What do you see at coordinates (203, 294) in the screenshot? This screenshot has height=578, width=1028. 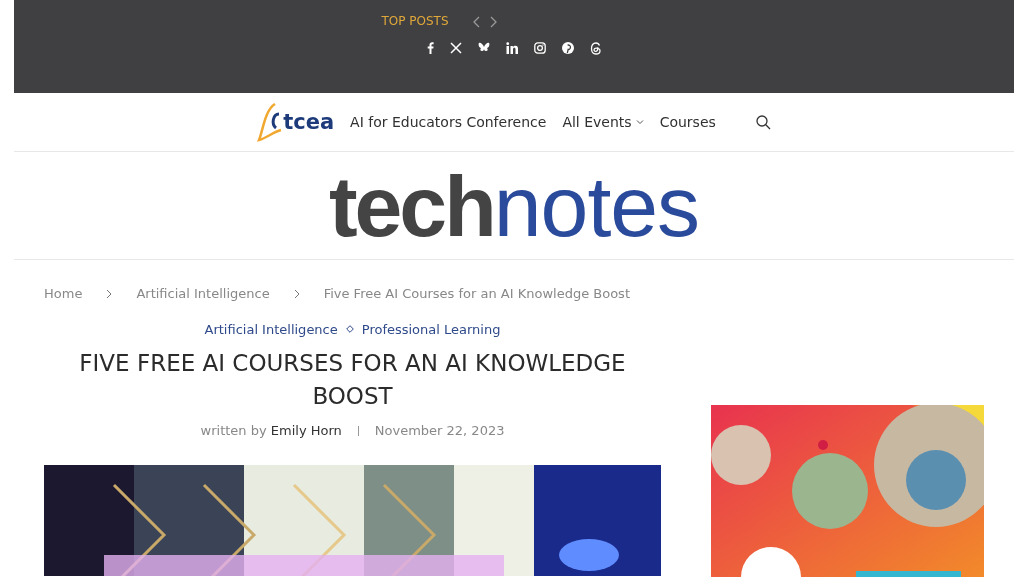 I see `breadcrumb-item: Artificial Intelligence` at bounding box center [203, 294].